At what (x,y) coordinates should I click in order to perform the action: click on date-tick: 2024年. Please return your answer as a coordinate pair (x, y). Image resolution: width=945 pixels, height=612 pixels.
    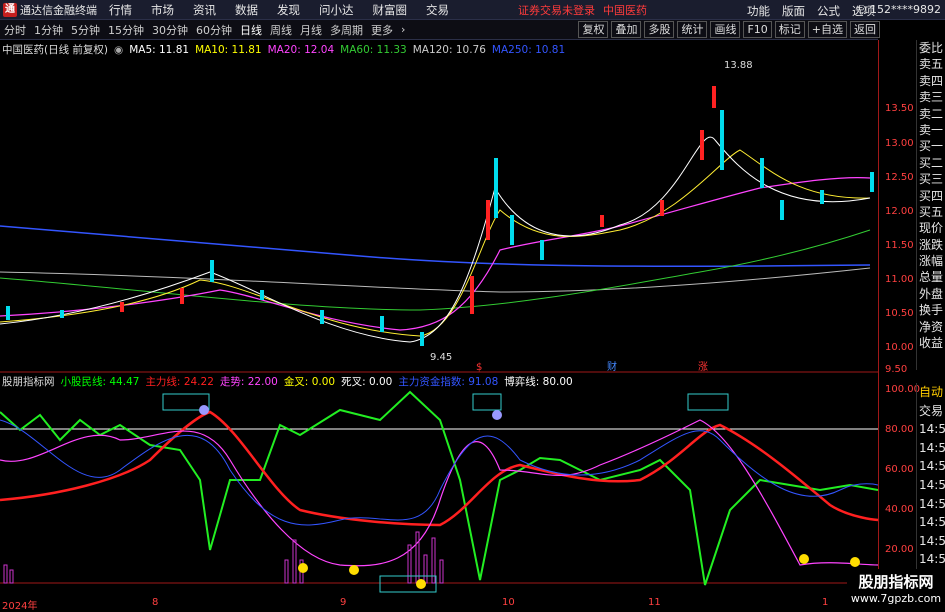
    Looking at the image, I should click on (20, 606).